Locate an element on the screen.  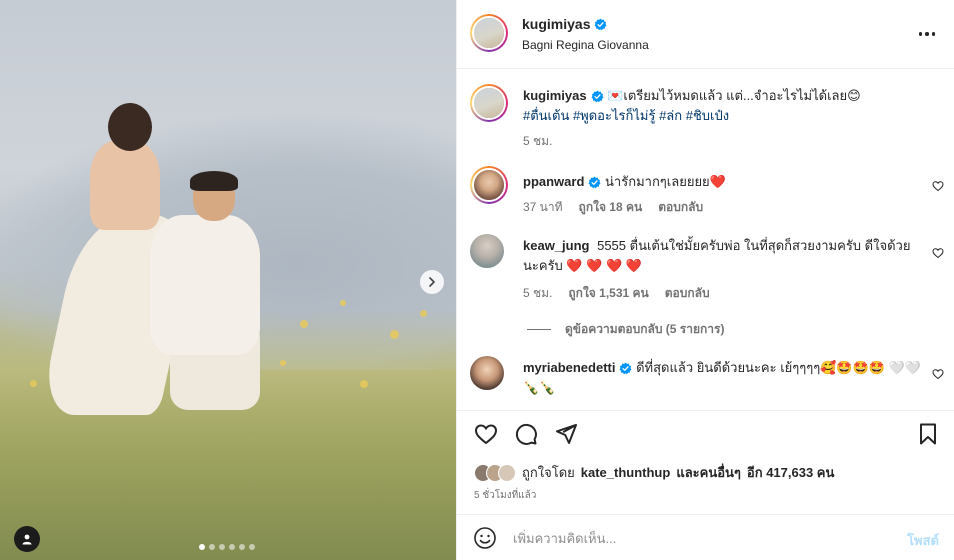
comment-bubble-icon is located at coordinates (526, 434).